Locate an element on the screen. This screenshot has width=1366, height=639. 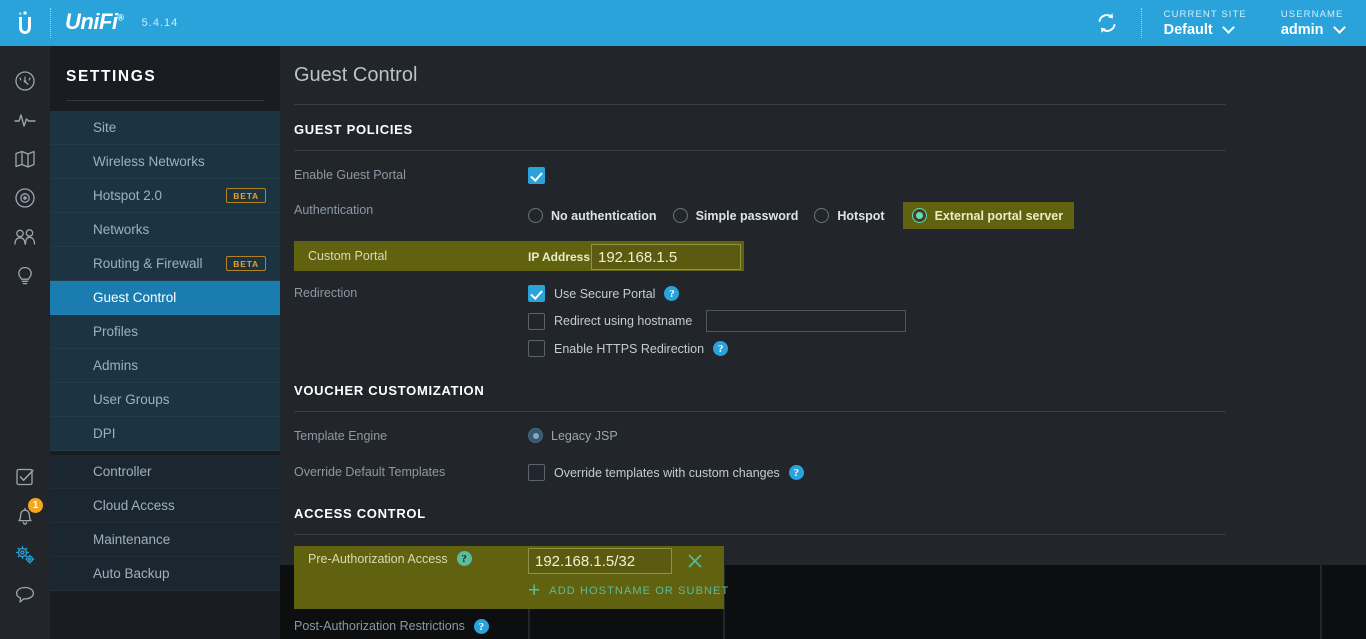
custom-portal-ip-label: IP Address is located at coordinates (559, 257).